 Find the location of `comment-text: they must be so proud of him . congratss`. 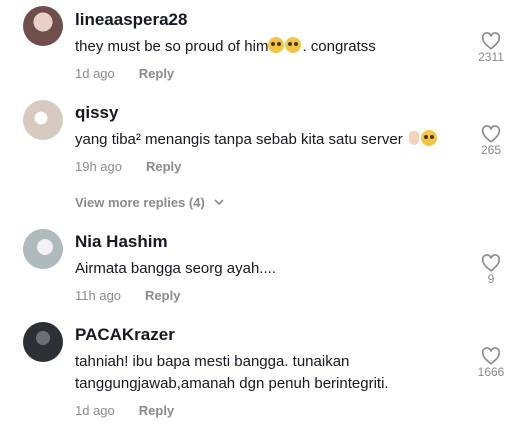

comment-text: they must be so proud of him . congratss is located at coordinates (275, 47).